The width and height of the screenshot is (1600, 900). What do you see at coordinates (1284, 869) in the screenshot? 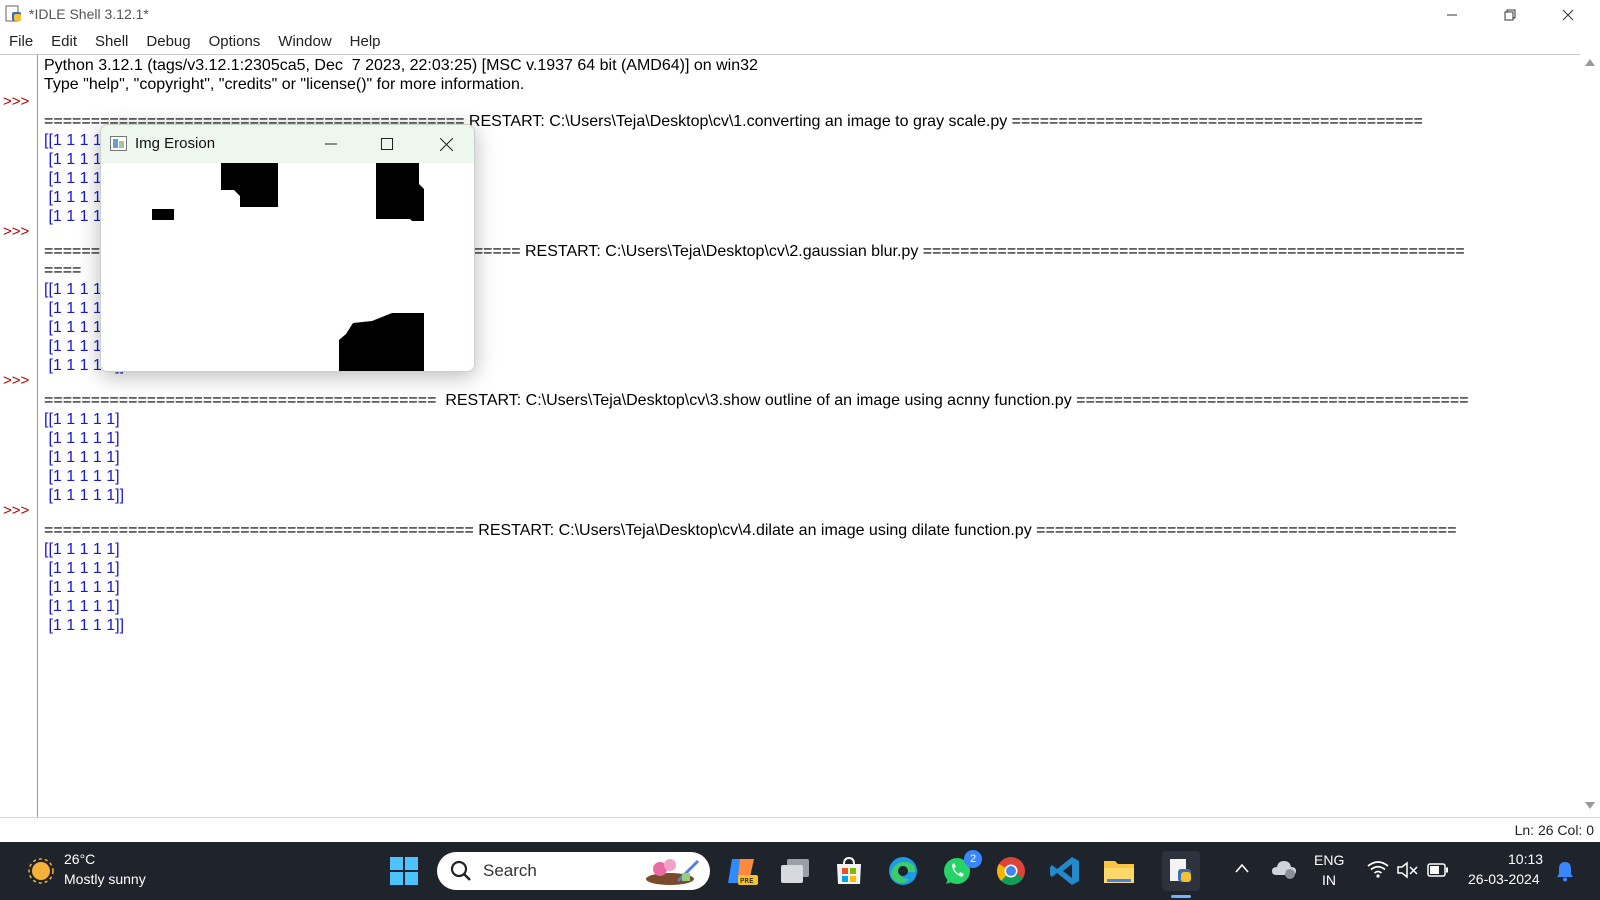
I see `onedrive-cloud-icon` at bounding box center [1284, 869].